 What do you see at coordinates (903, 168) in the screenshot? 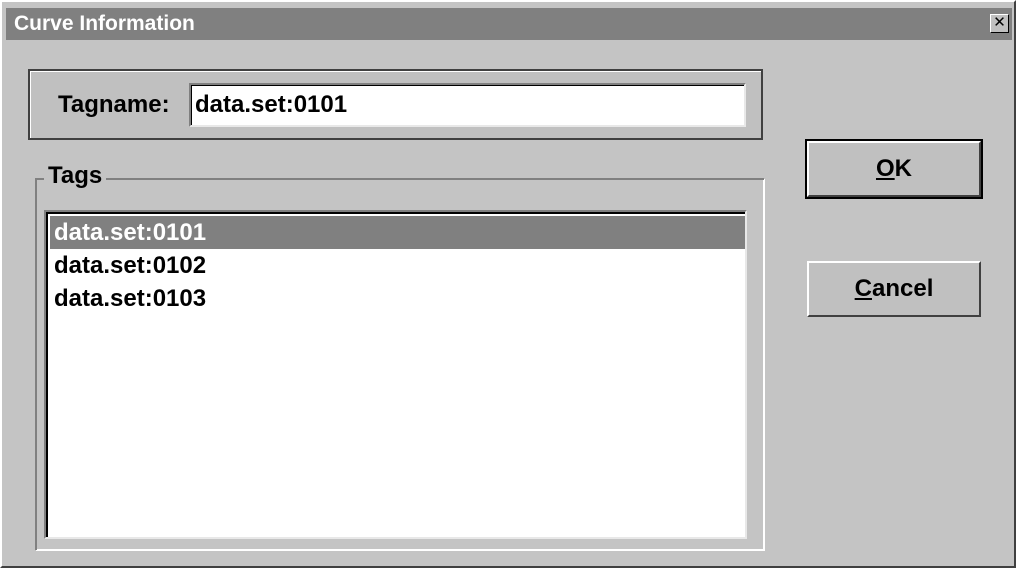
I see `ok-label-rest: K` at bounding box center [903, 168].